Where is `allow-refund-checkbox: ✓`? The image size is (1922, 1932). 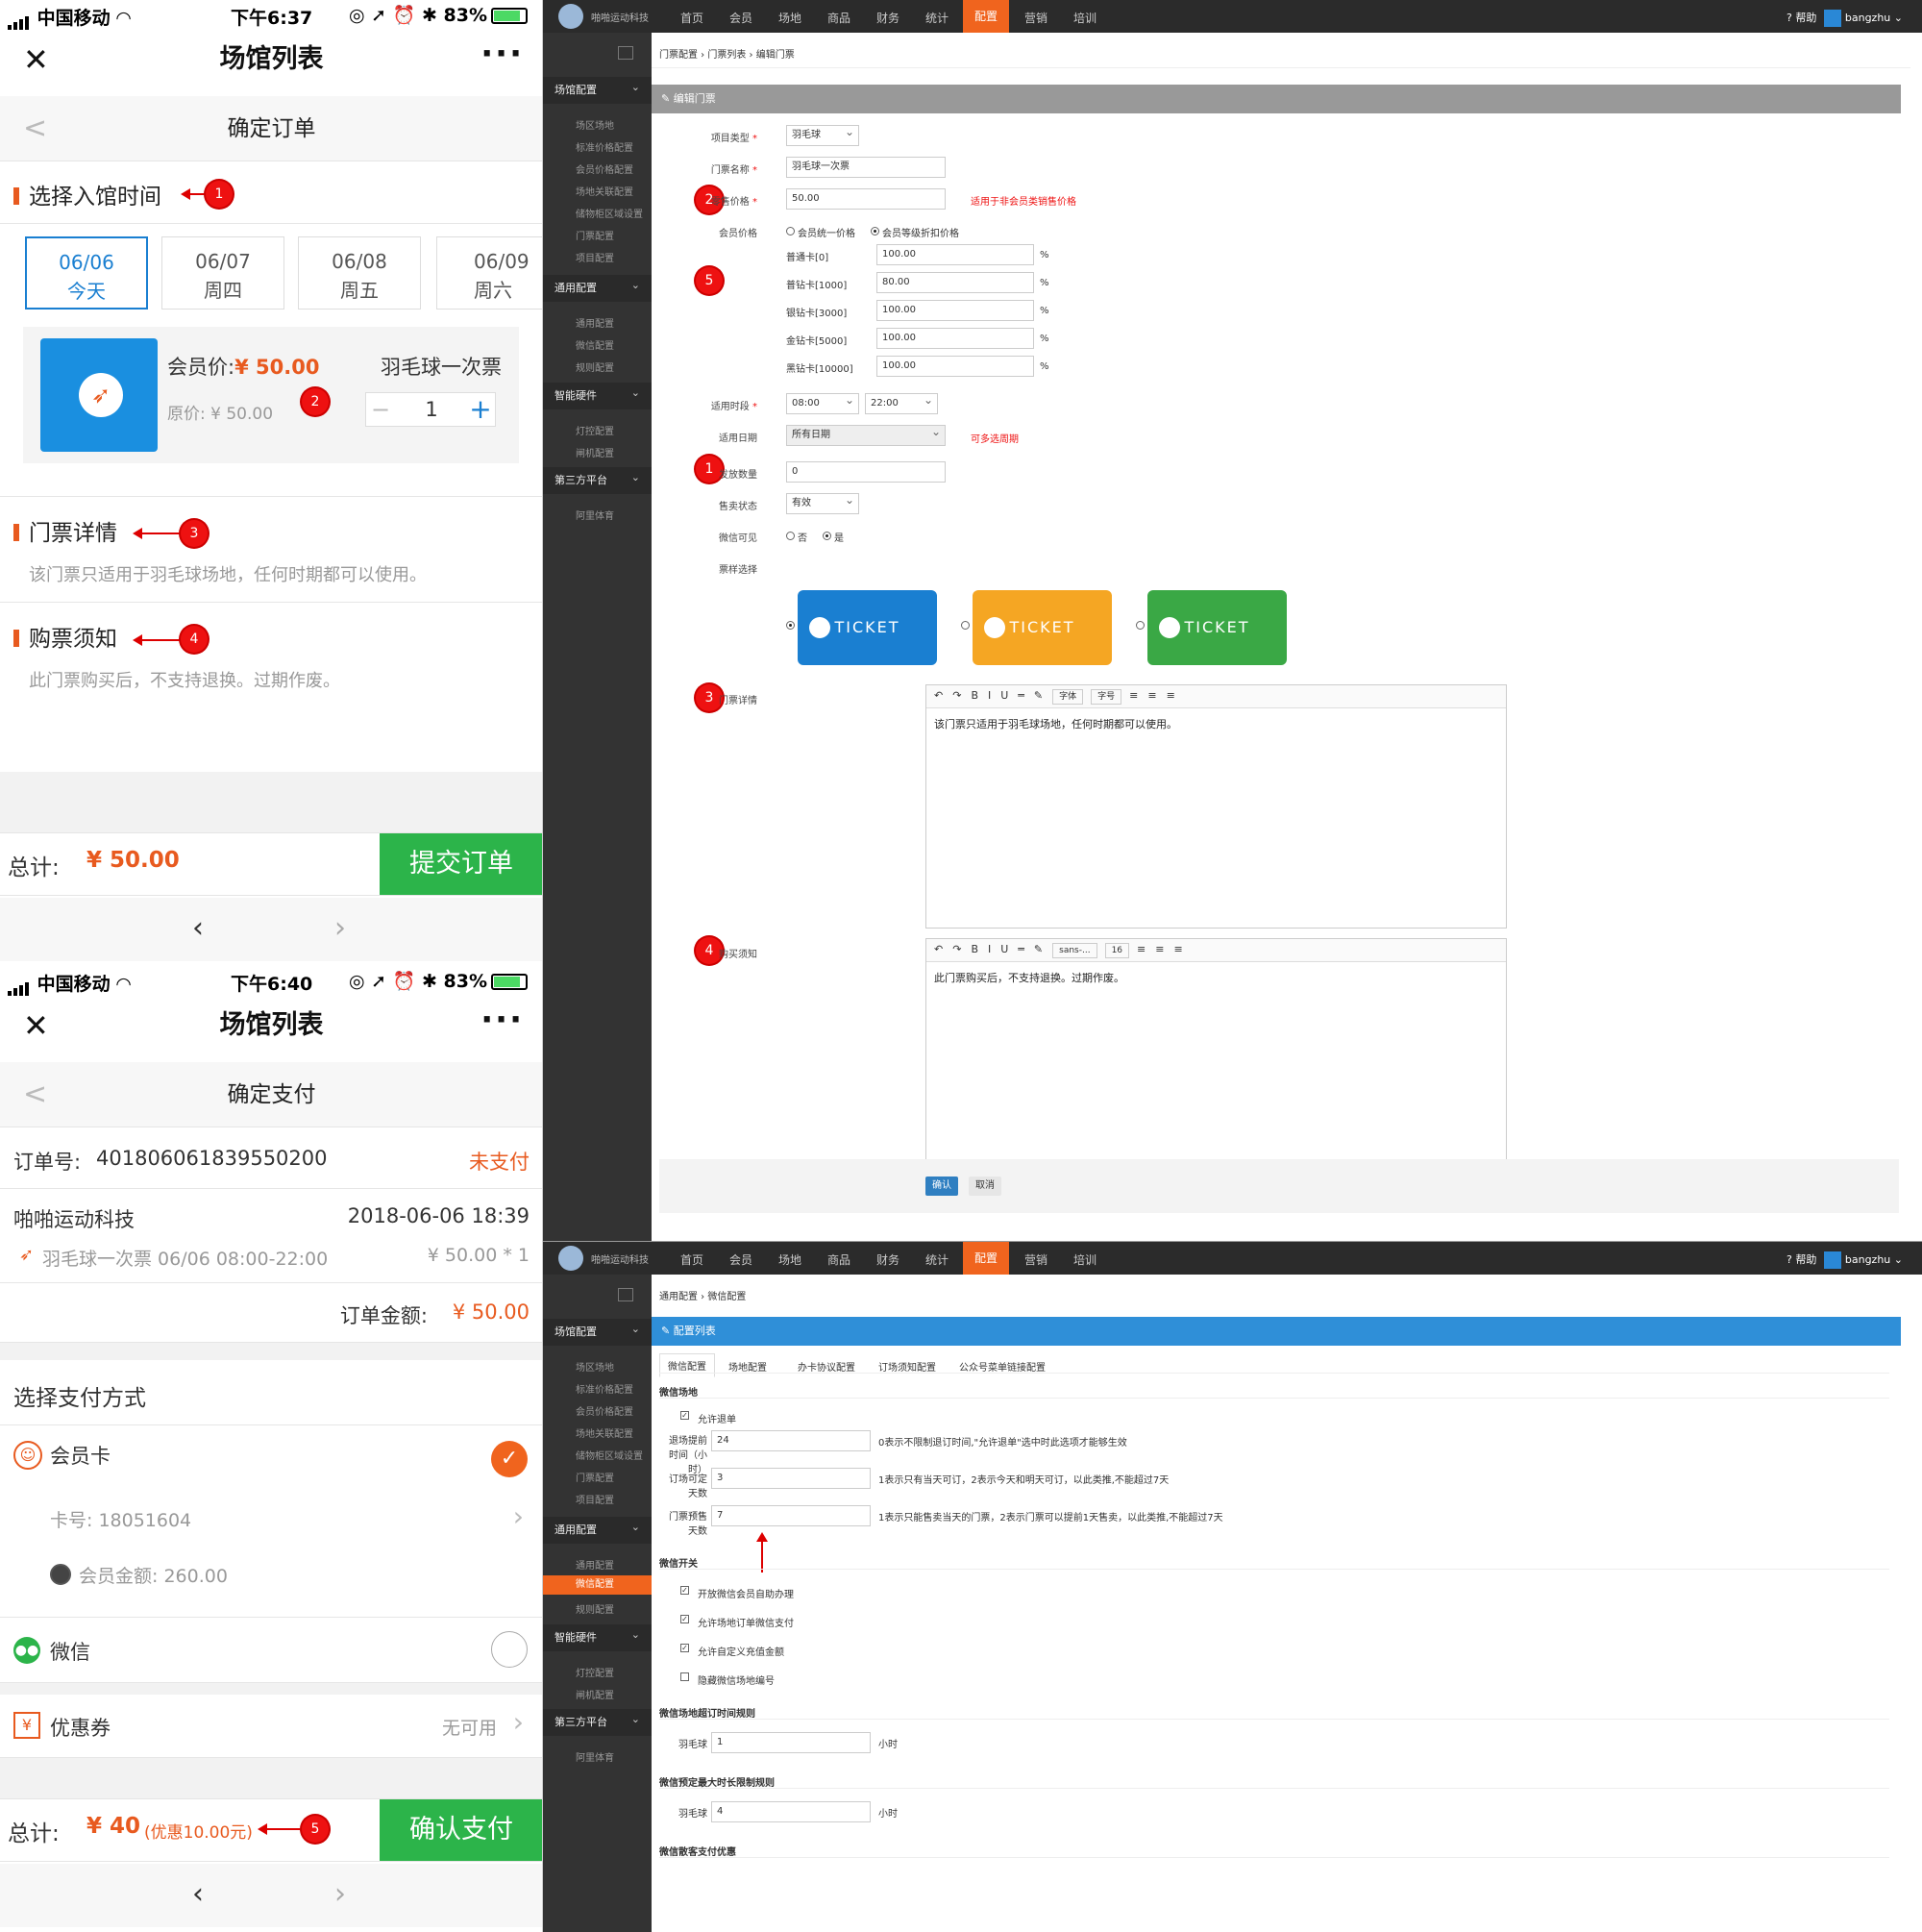
allow-refund-checkbox: ✓ is located at coordinates (684, 1416).